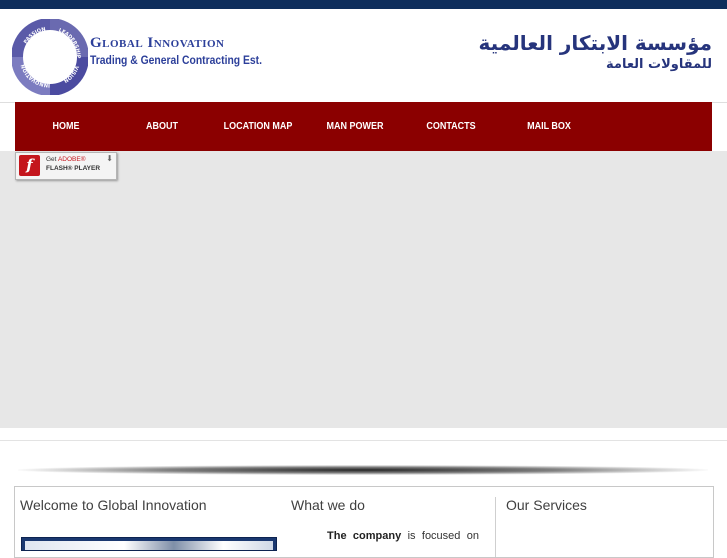  I want to click on logo-subtitle: Trading & General Contracting Est., so click(176, 61).